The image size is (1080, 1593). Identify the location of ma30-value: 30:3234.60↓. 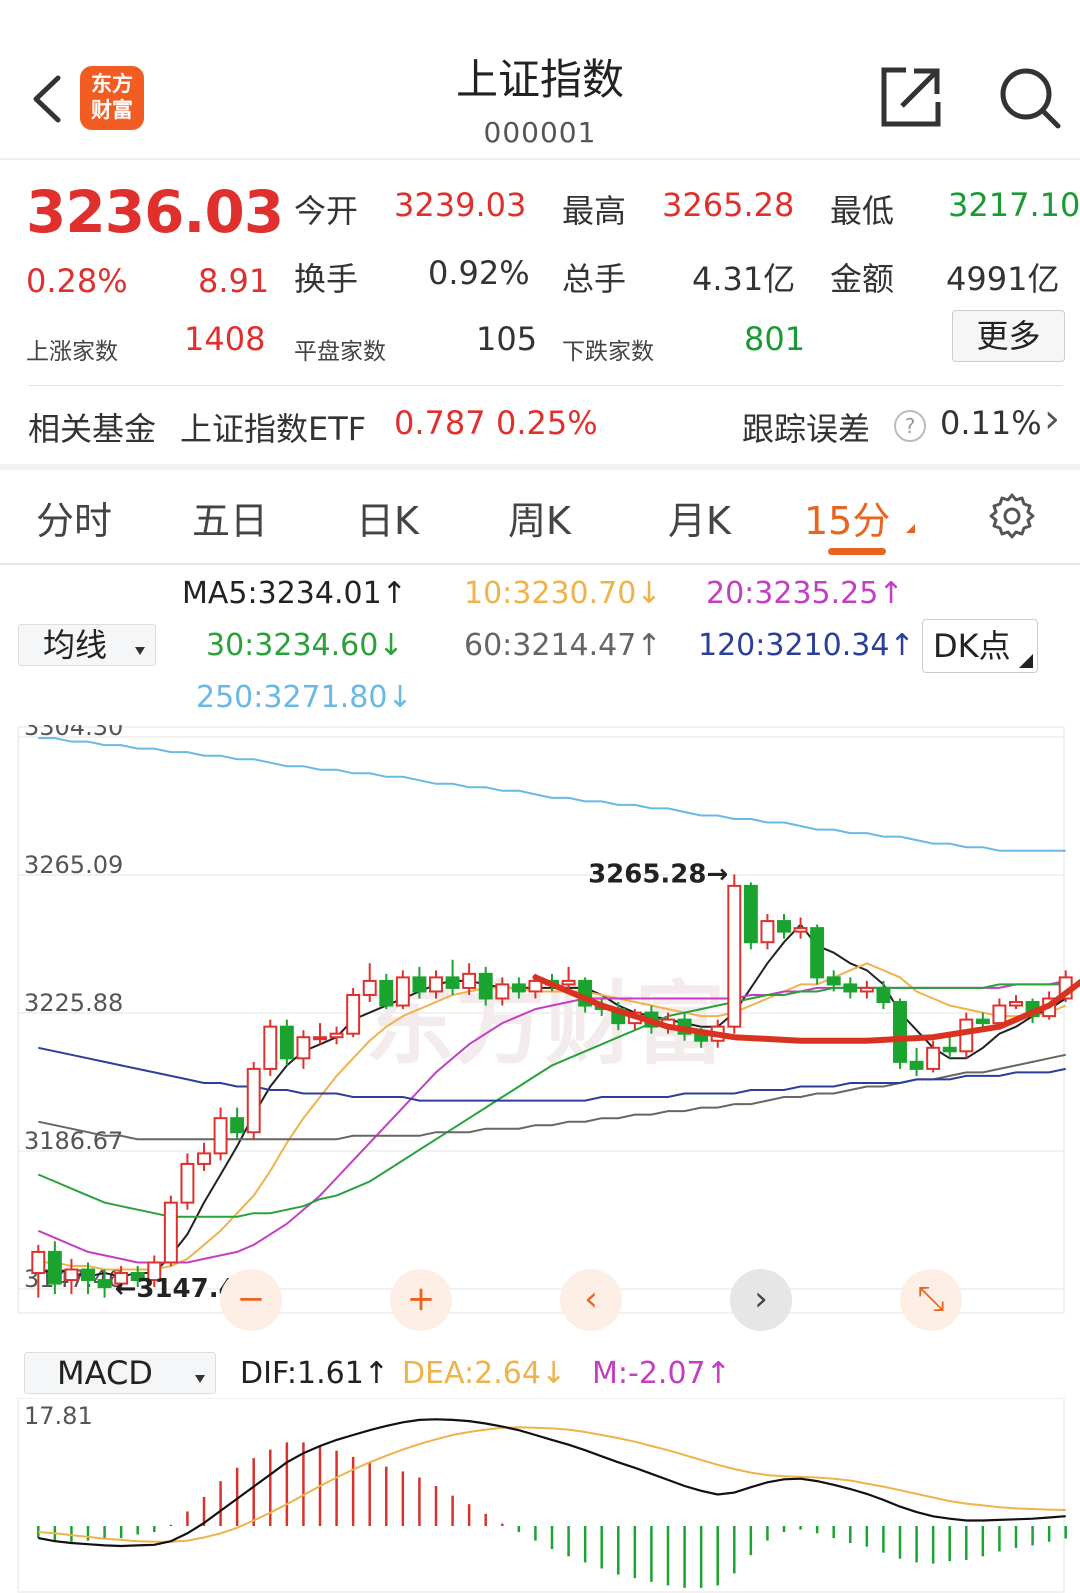
(305, 645).